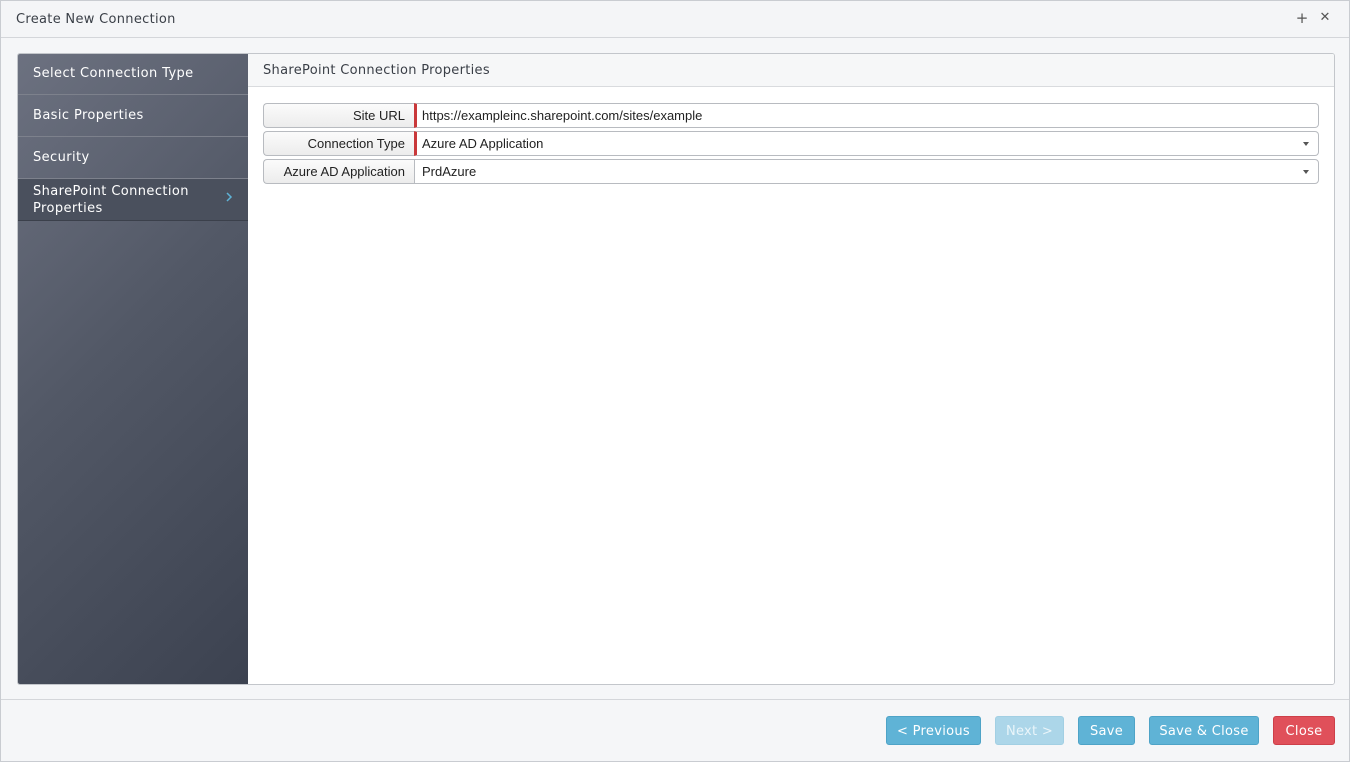 This screenshot has width=1350, height=762. What do you see at coordinates (61, 157) in the screenshot?
I see `sidebar-item-label: Security` at bounding box center [61, 157].